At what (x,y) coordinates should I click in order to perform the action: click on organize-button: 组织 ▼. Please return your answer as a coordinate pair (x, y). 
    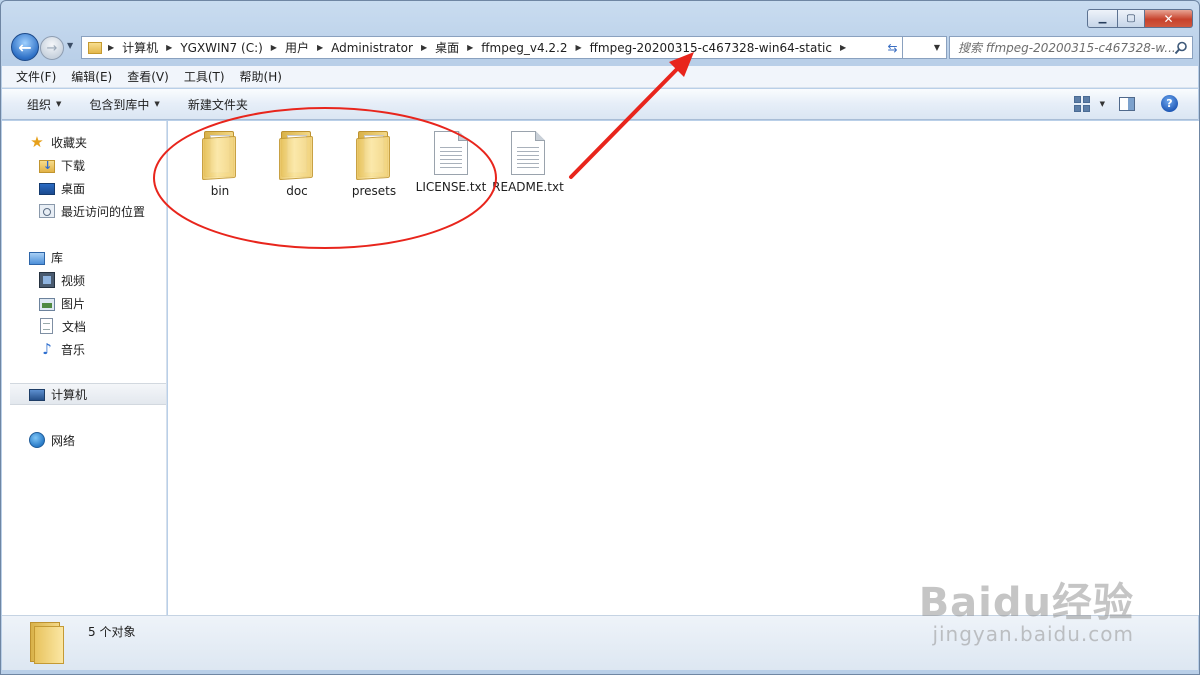
    Looking at the image, I should click on (44, 104).